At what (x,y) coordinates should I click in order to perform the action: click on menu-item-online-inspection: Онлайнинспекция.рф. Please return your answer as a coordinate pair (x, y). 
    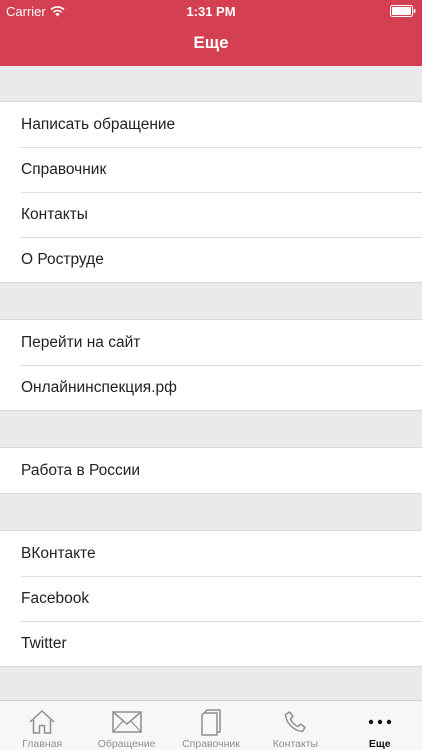
    Looking at the image, I should click on (211, 387).